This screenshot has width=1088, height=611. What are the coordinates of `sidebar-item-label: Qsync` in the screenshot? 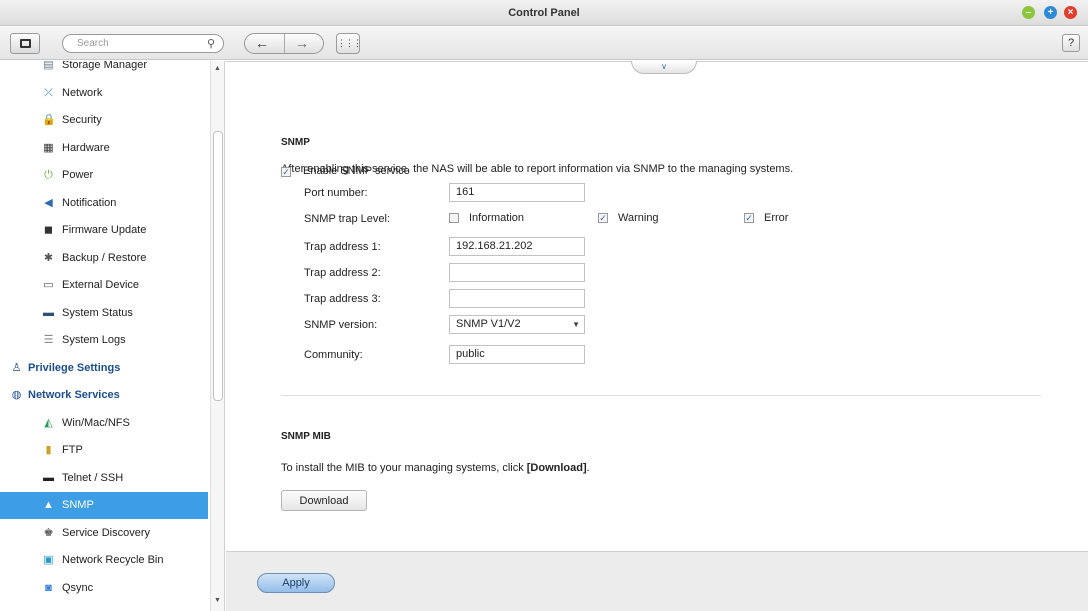 It's located at (78, 587).